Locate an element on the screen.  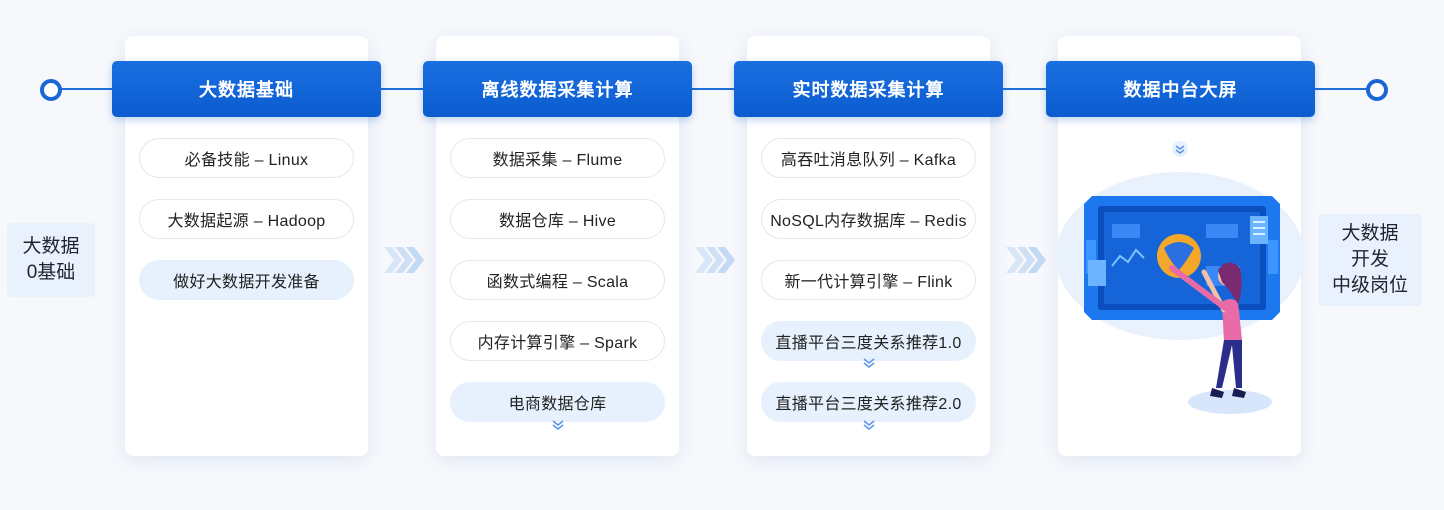
stage-1-item-2: 大数据起源 – Hadoop is located at coordinates (246, 219).